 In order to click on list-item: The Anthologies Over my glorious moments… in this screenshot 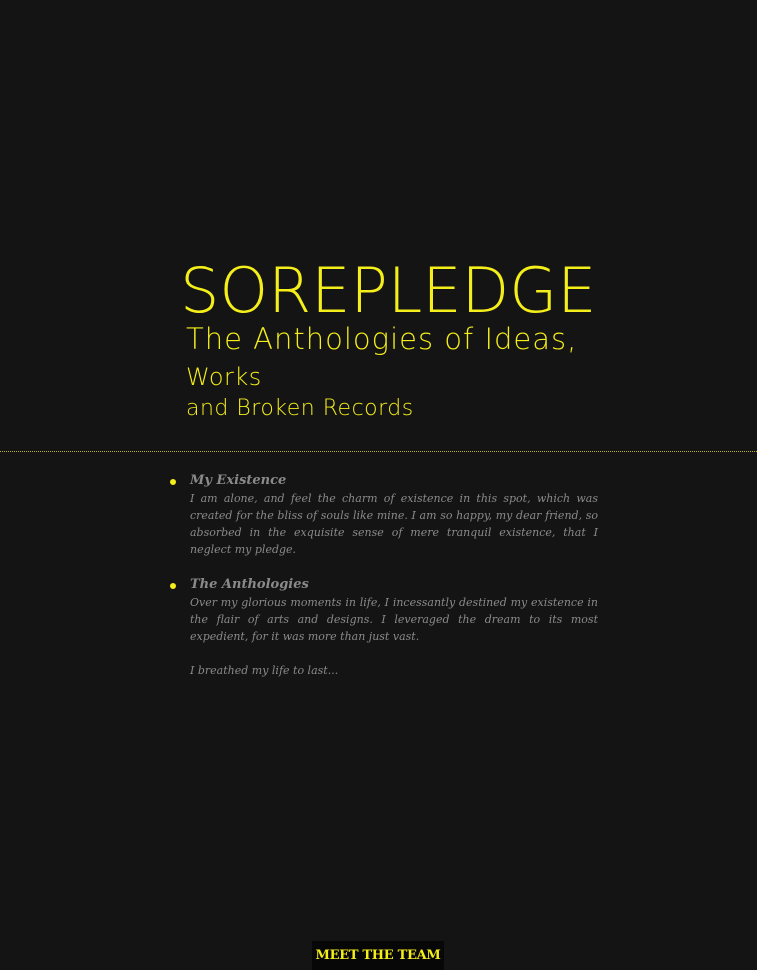, I will do `click(383, 627)`.